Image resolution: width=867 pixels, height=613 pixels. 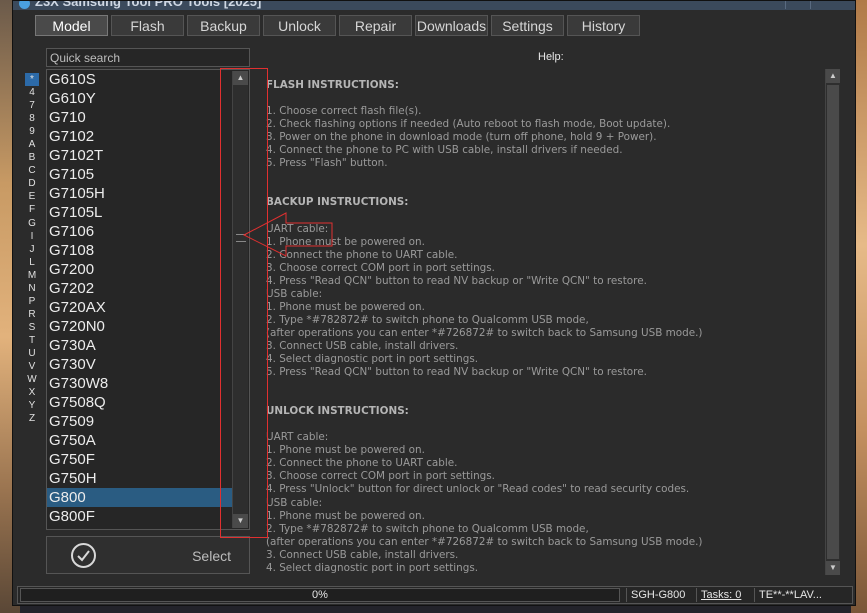 I want to click on model-list-item: G800F, so click(x=139, y=516).